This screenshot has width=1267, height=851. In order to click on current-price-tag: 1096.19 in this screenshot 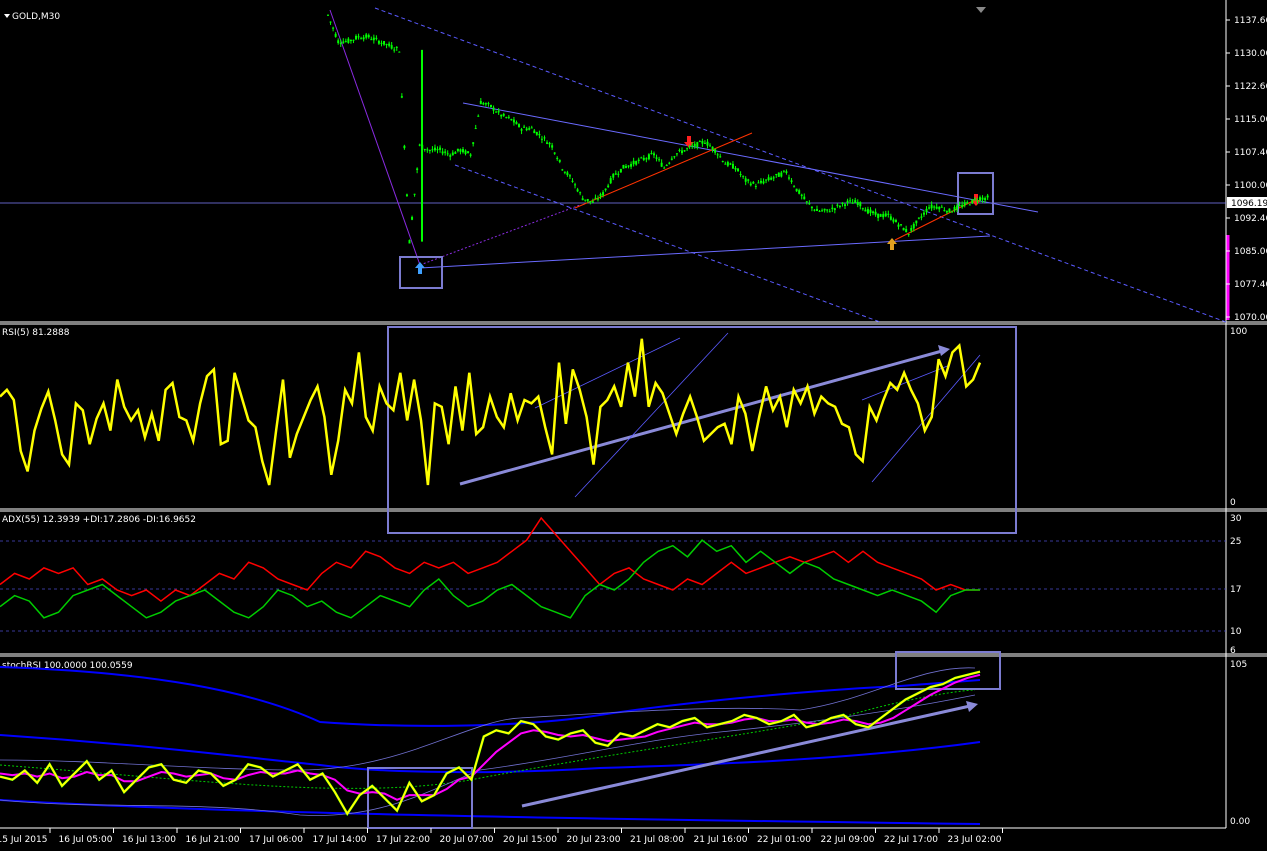, I will do `click(1247, 203)`.